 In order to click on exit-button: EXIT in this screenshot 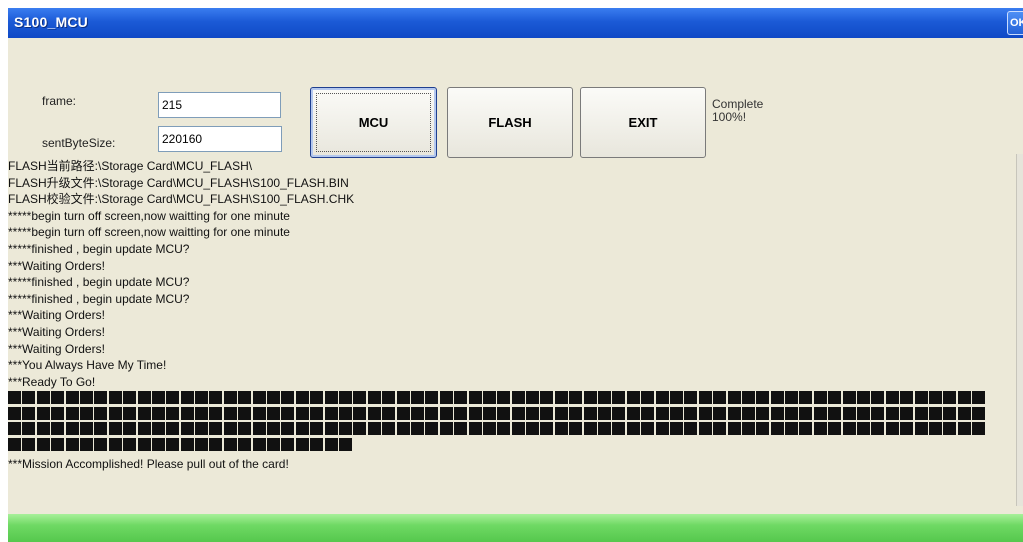, I will do `click(643, 122)`.